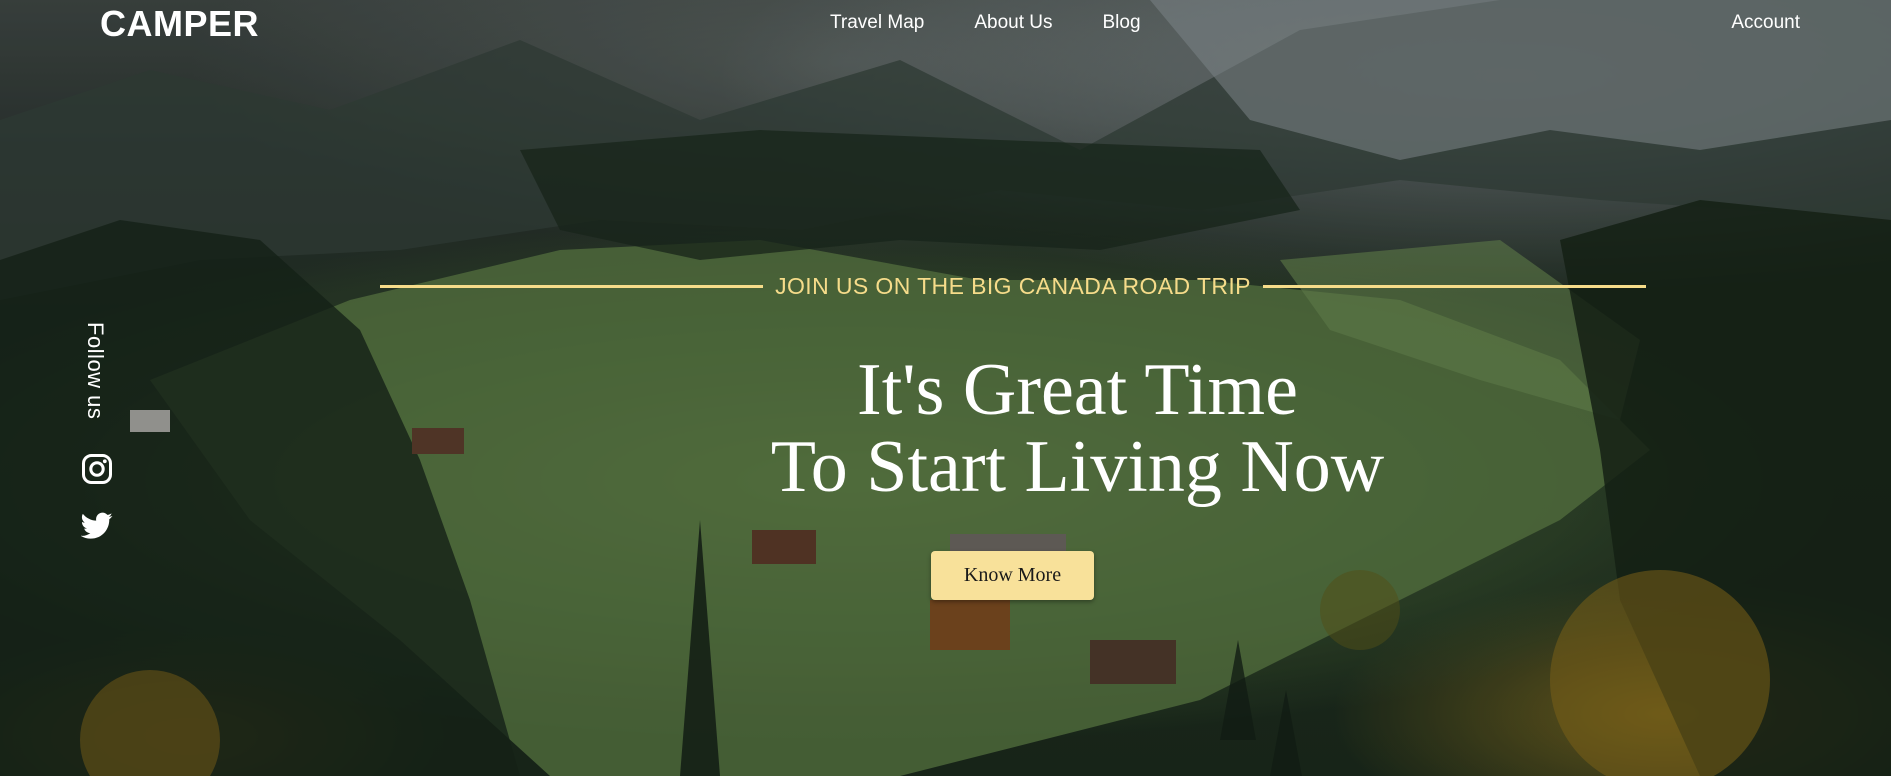 The image size is (1891, 776). I want to click on main-nav: Travel Map About Us Blog, so click(985, 23).